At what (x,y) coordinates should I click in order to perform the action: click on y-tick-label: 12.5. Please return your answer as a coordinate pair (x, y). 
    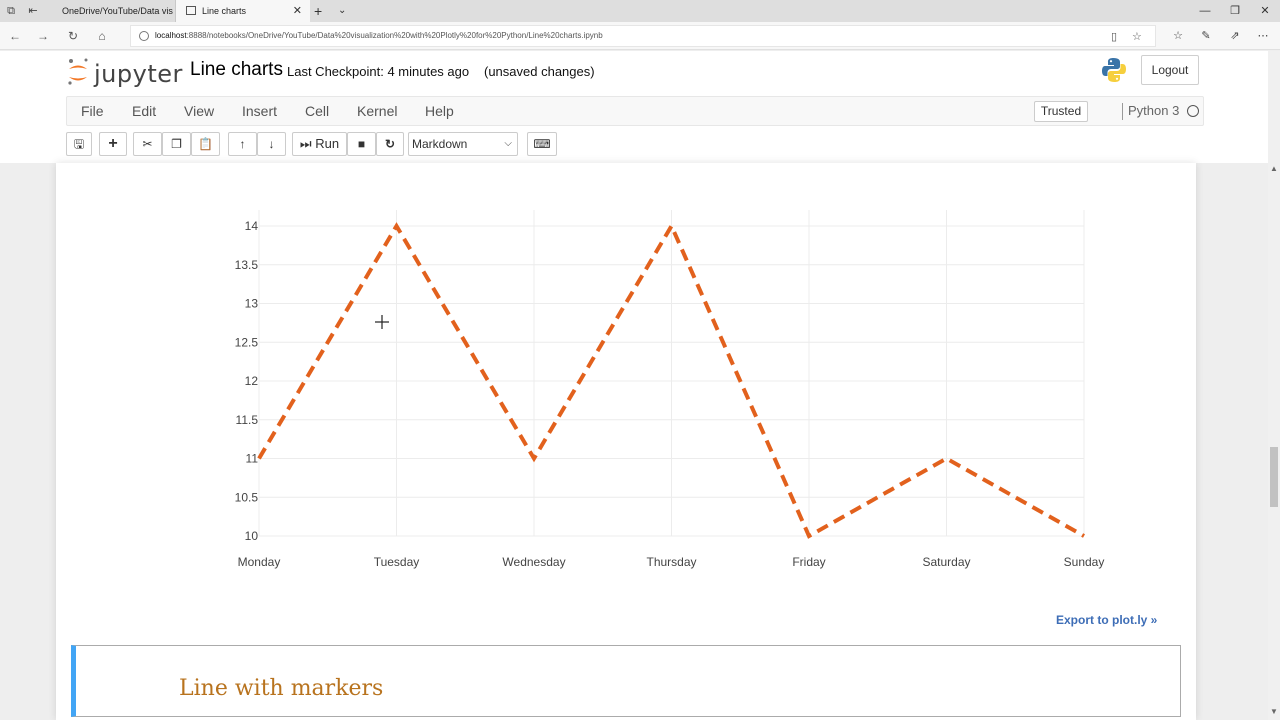
    Looking at the image, I should click on (247, 342).